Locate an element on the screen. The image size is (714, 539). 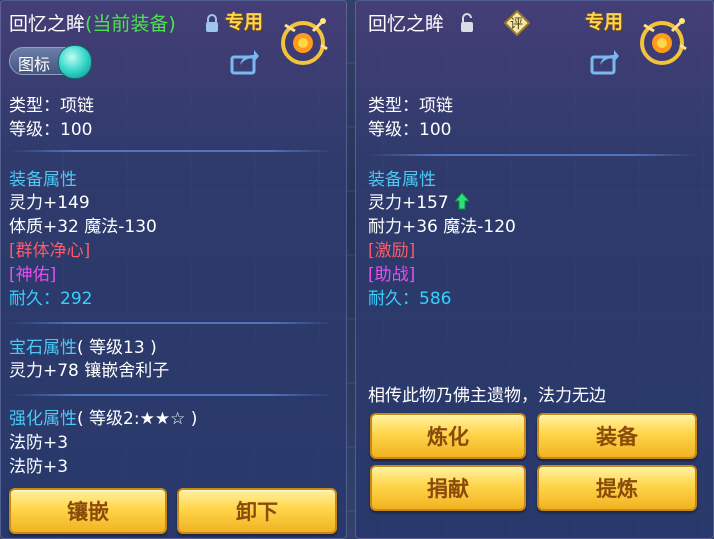
gem-header-line: 宝石属性( 等级13 ) is located at coordinates (83, 348).